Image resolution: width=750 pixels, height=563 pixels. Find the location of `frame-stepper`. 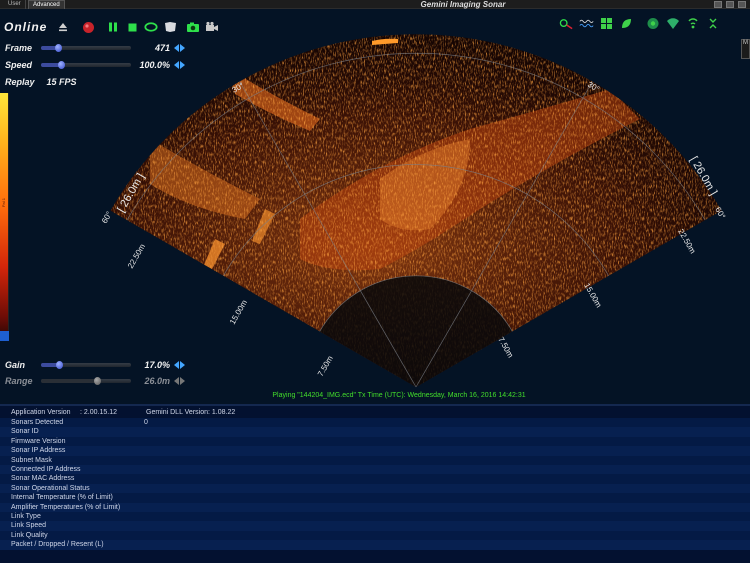

frame-stepper is located at coordinates (180, 48).